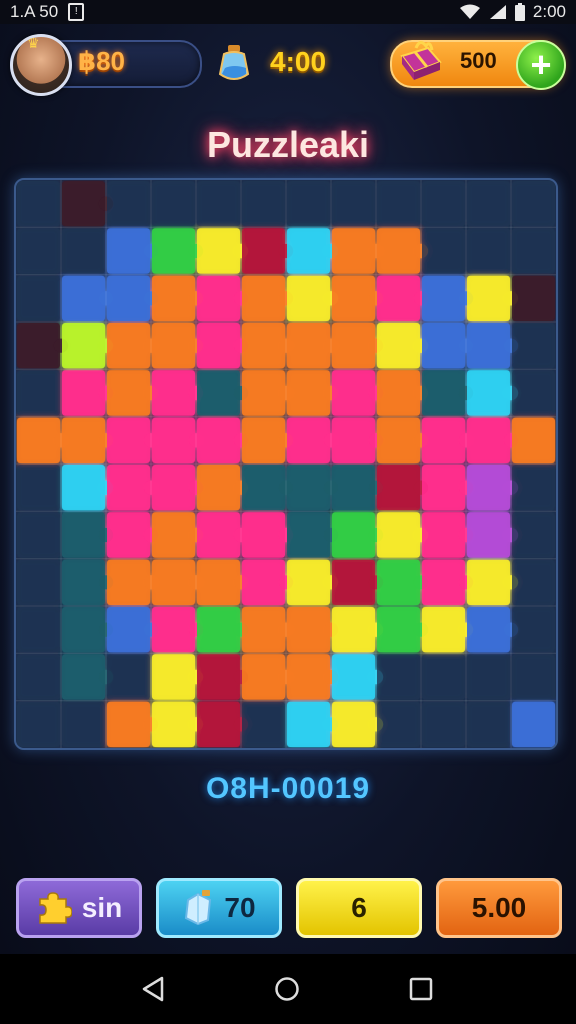 The width and height of the screenshot is (576, 1024). Describe the element at coordinates (153, 991) in the screenshot. I see `back-icon` at that location.